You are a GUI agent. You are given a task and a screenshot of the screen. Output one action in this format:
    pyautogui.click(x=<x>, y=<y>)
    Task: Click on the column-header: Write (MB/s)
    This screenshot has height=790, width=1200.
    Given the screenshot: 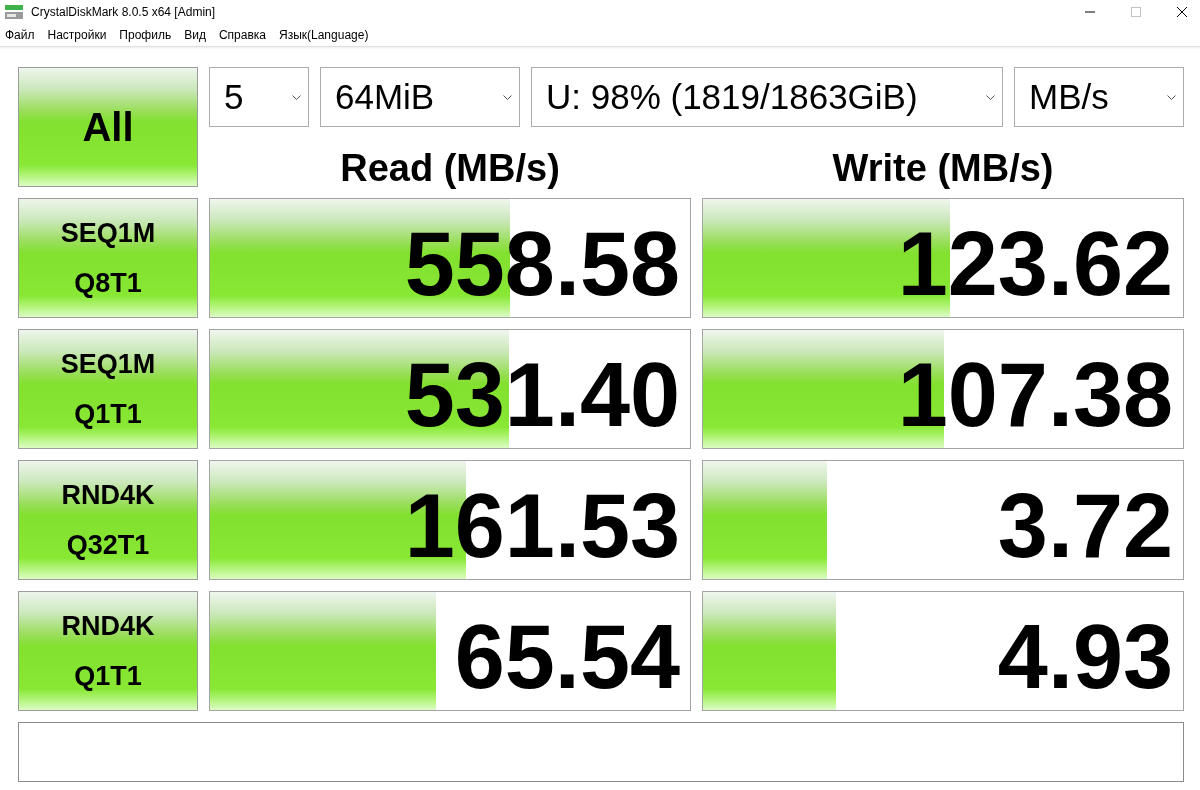 What is the action you would take?
    pyautogui.click(x=943, y=168)
    